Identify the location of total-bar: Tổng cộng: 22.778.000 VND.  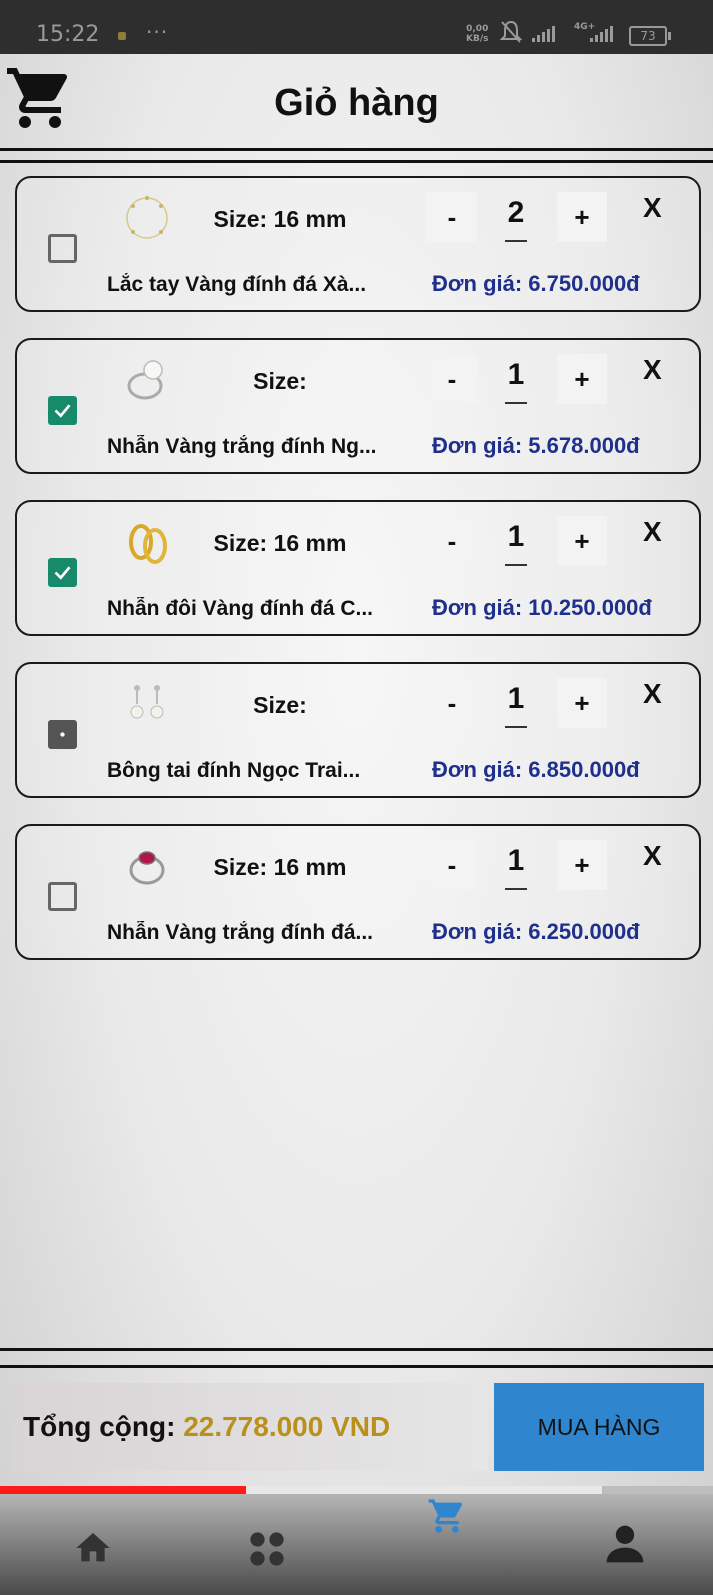
(250, 1427).